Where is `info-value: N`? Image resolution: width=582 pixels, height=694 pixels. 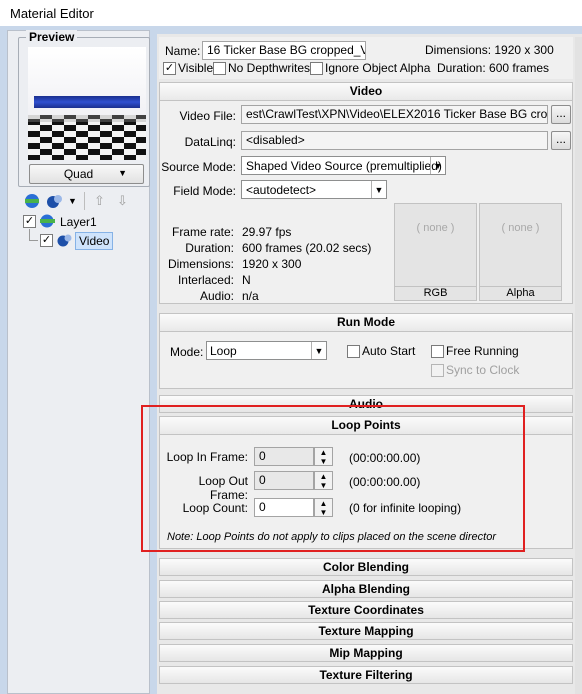
info-value: N is located at coordinates (246, 280).